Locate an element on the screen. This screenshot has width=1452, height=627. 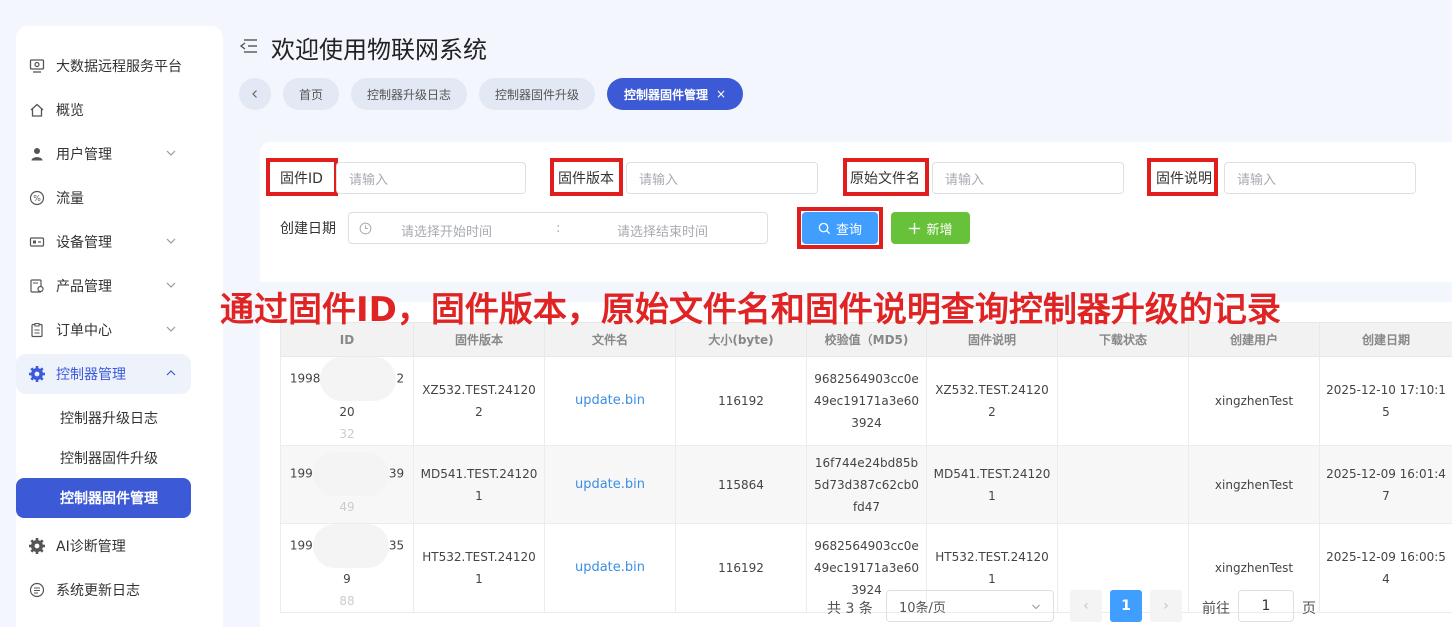
sidebar-subitem-label: 控制器升级日志 is located at coordinates (109, 419).